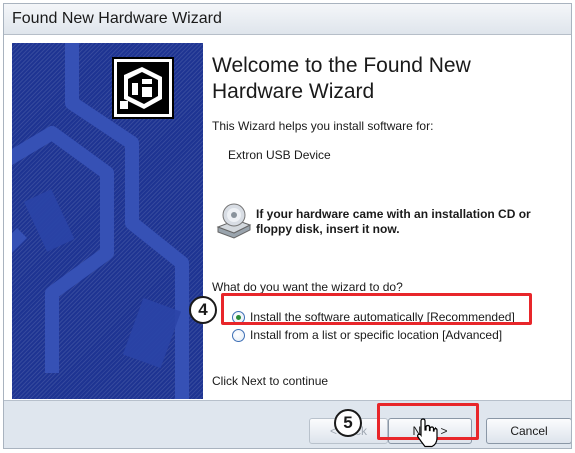 The width and height of the screenshot is (575, 453). I want to click on wizard-question: What do you want the wizard to do?, so click(307, 287).